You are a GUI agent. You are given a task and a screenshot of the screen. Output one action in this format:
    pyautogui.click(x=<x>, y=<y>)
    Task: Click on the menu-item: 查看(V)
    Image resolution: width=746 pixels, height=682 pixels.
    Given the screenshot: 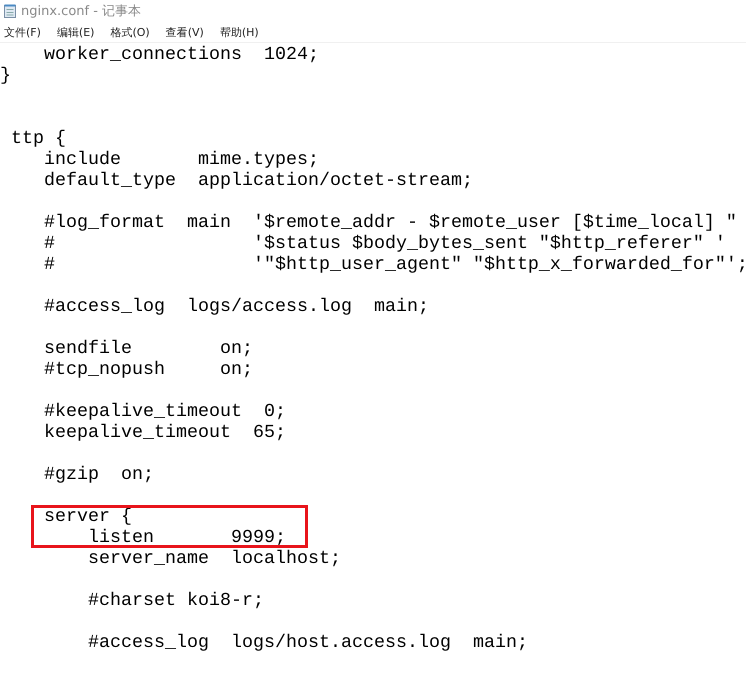 What is the action you would take?
    pyautogui.click(x=186, y=32)
    